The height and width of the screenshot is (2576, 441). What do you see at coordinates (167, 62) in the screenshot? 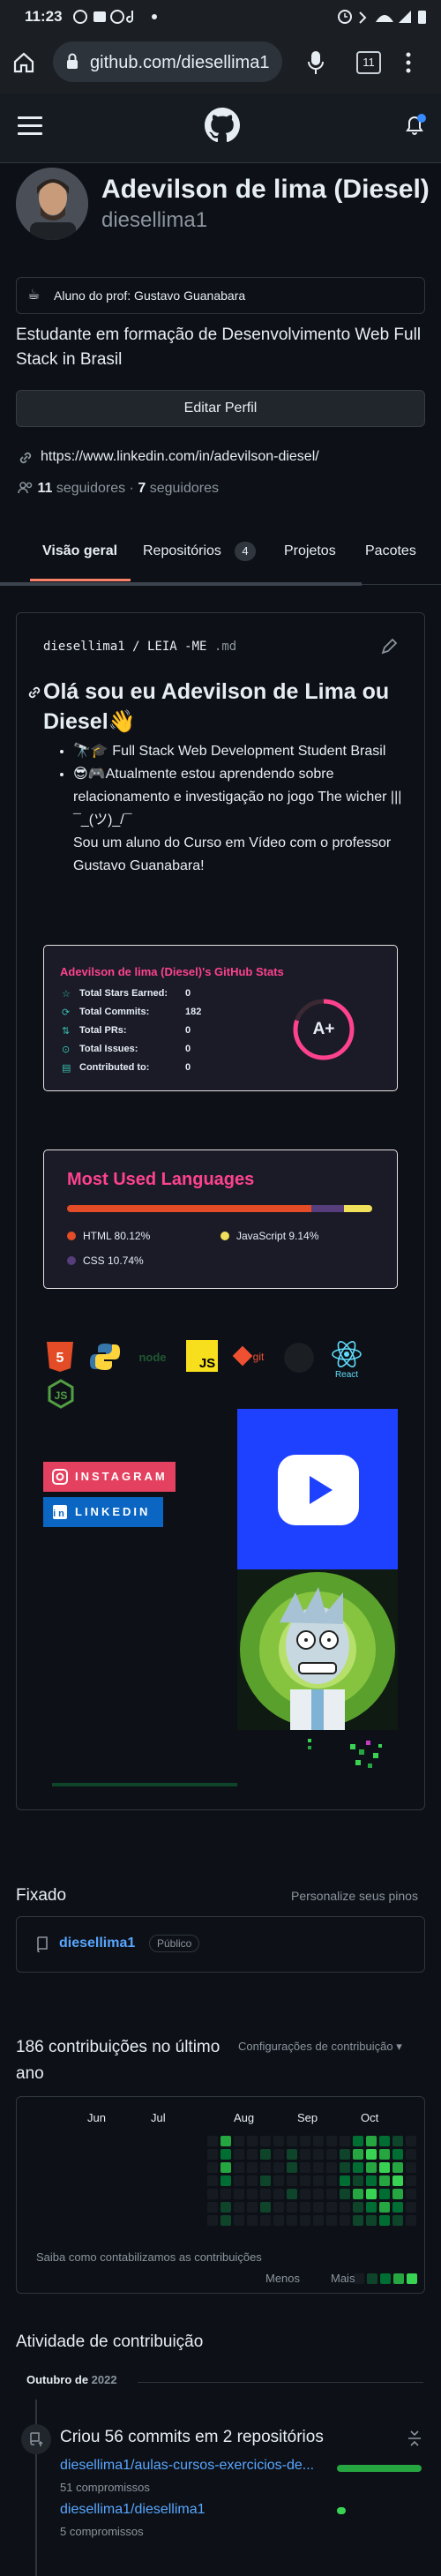
I see `address-bar: github.com/diesellima1` at bounding box center [167, 62].